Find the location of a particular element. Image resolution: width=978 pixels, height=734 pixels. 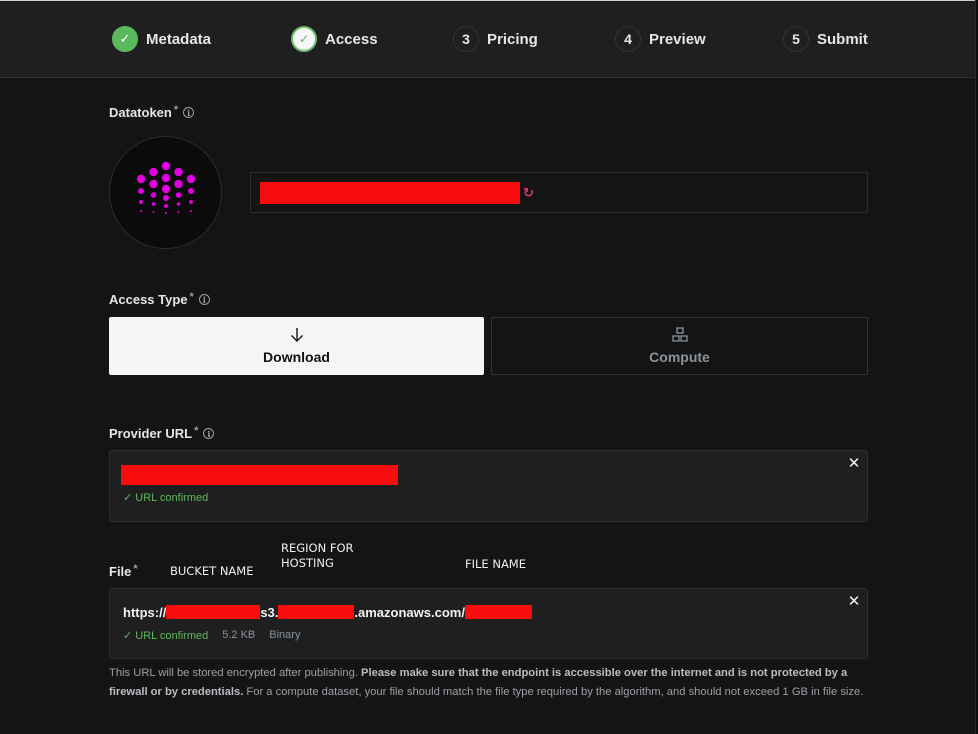

step-label: Pricing is located at coordinates (512, 39).